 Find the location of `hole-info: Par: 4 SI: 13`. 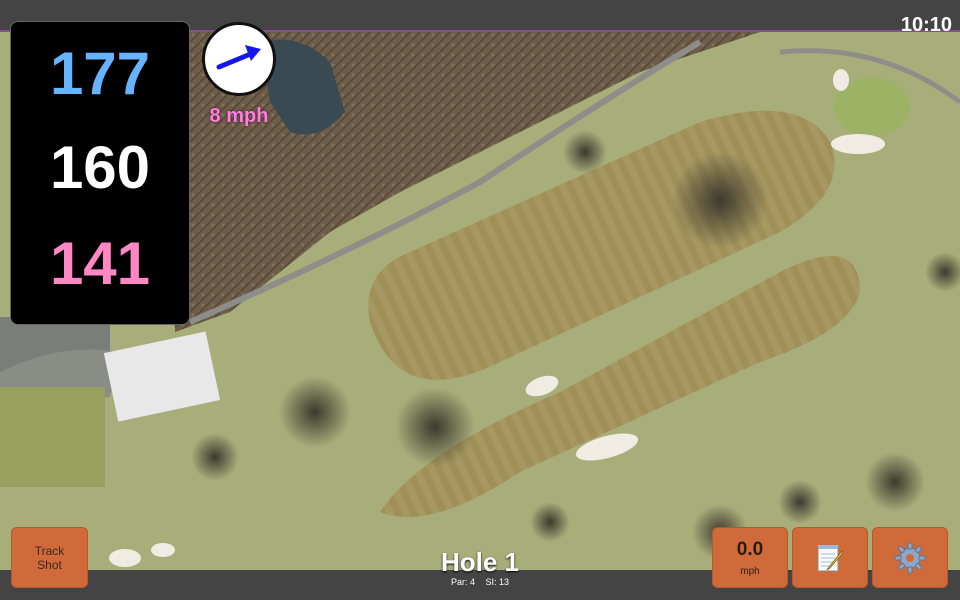

hole-info: Par: 4 SI: 13 is located at coordinates (480, 582).